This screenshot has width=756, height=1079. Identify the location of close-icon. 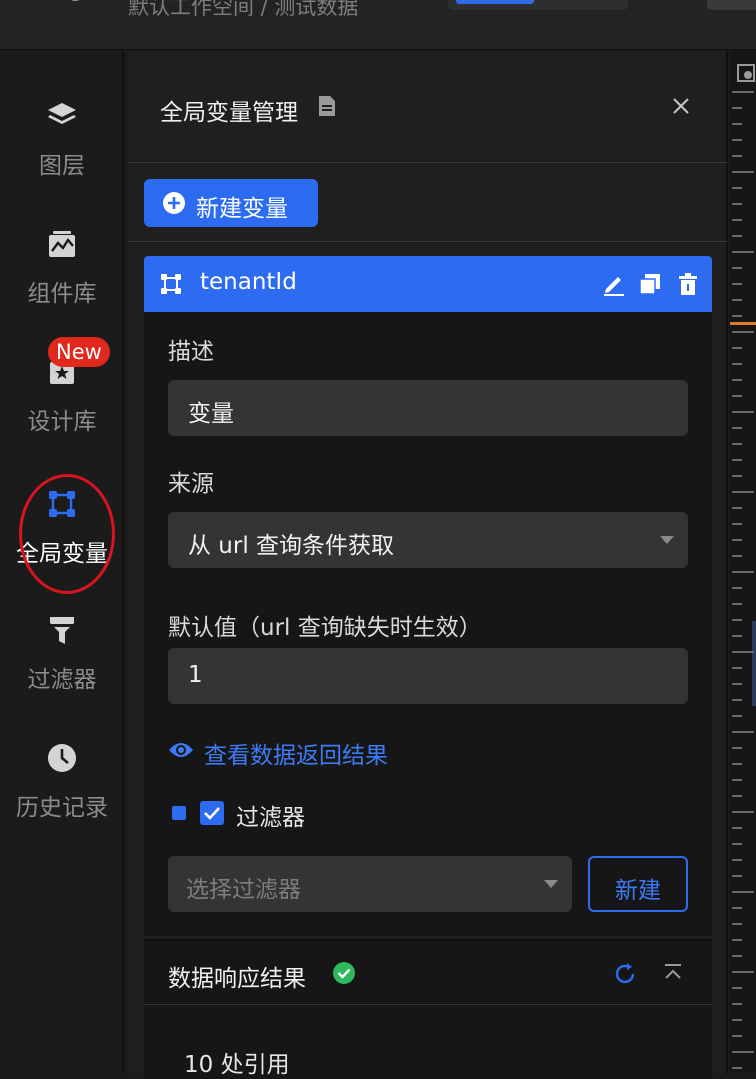
(681, 106).